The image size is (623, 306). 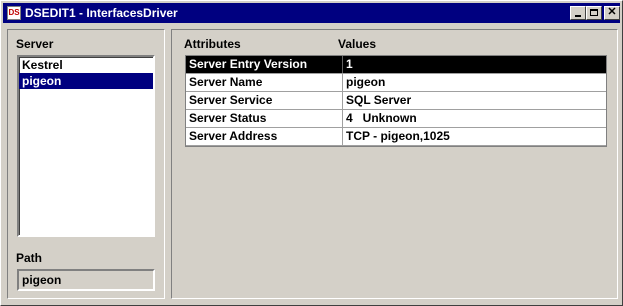 I want to click on grid-row: Server Address TCP - pigeon,1025, so click(x=396, y=137).